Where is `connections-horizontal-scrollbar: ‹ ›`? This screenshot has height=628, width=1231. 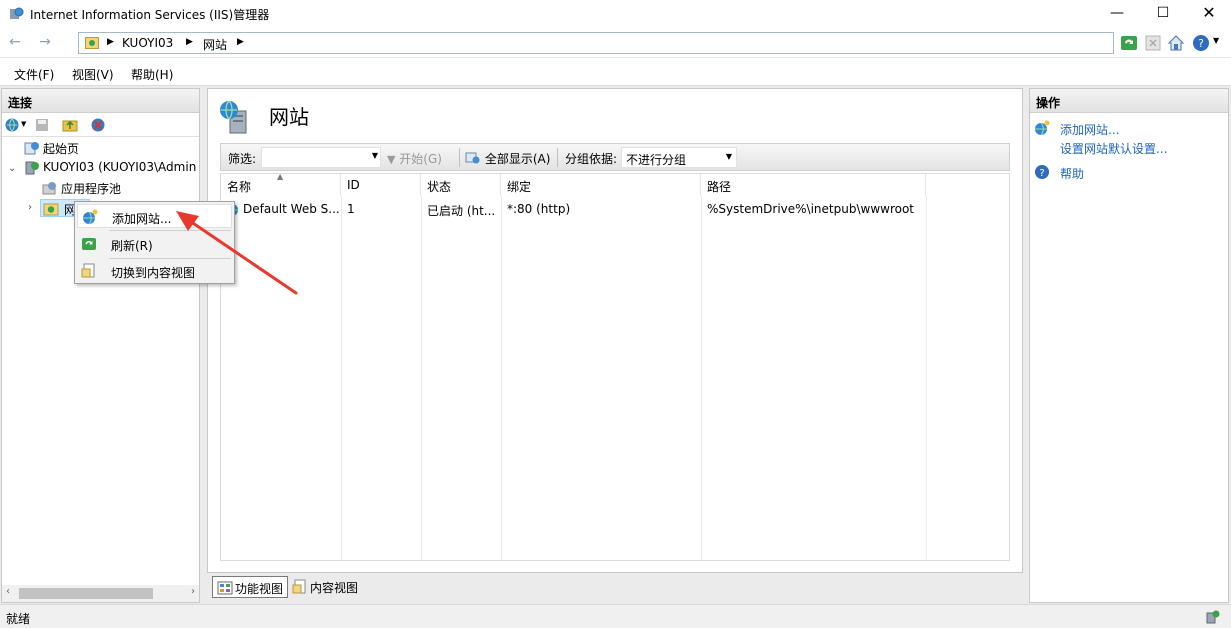 connections-horizontal-scrollbar: ‹ › is located at coordinates (100, 593).